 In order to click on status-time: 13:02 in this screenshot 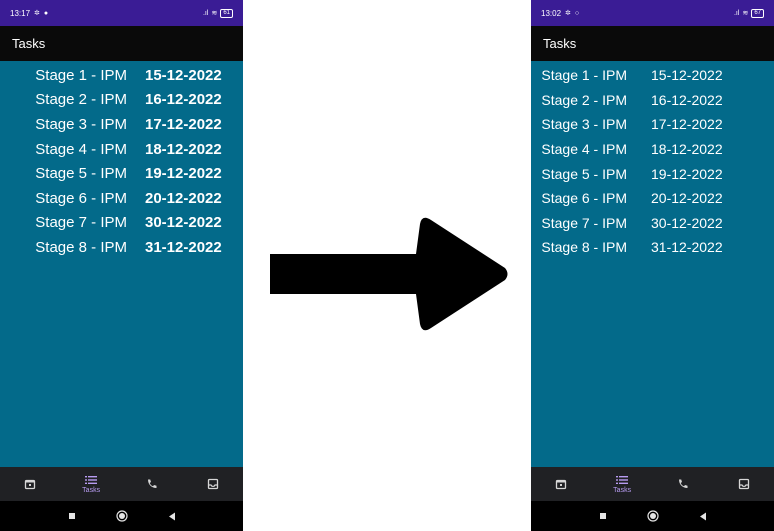, I will do `click(551, 13)`.